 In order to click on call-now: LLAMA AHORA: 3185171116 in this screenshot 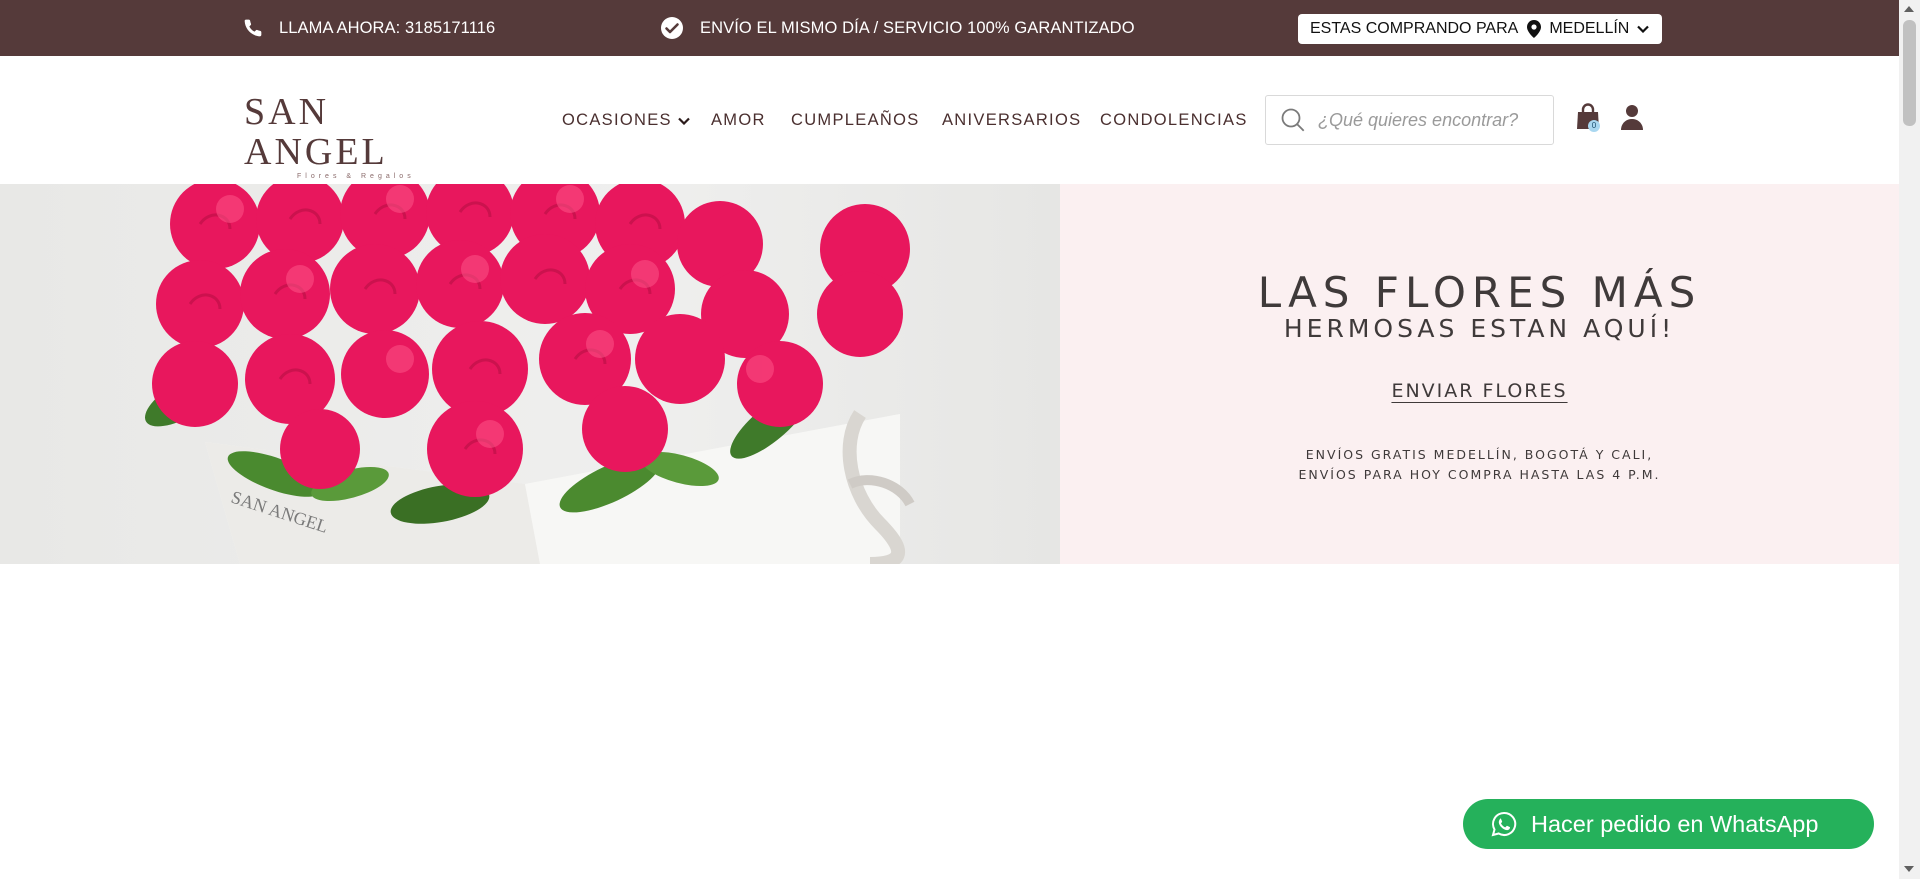, I will do `click(369, 28)`.